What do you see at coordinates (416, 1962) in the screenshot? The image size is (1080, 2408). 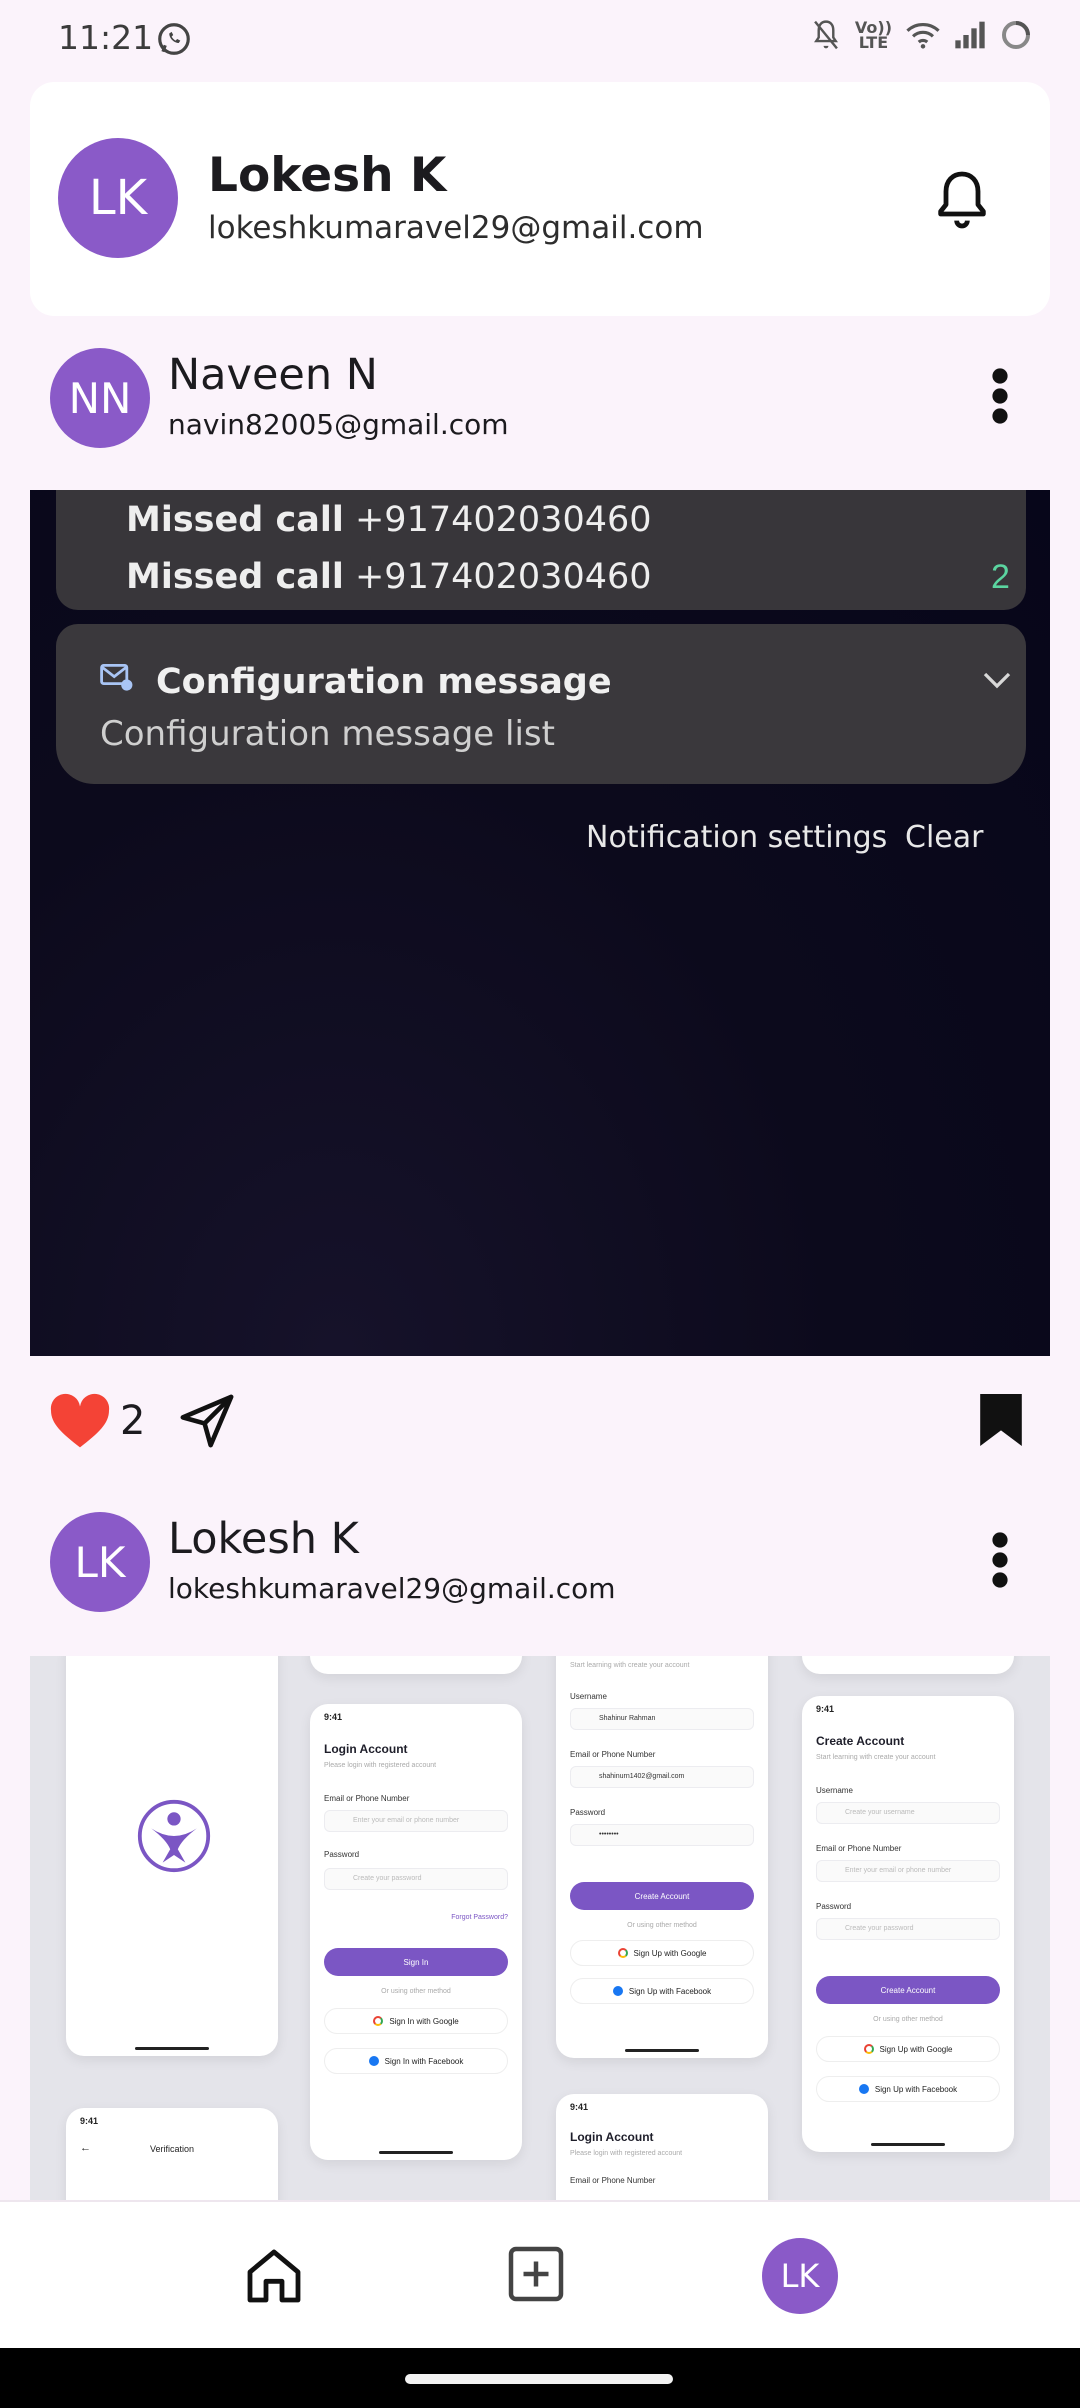 I see `mockup-sign-in-button: Sign In` at bounding box center [416, 1962].